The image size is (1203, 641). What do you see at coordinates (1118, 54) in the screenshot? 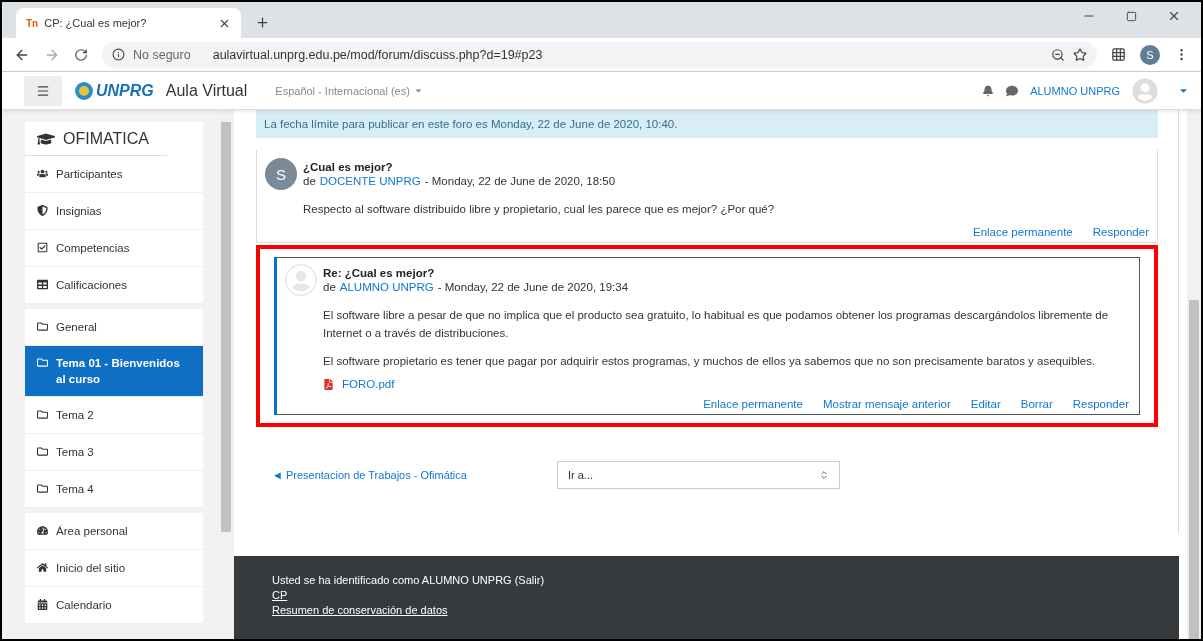
I see `grid-icon` at bounding box center [1118, 54].